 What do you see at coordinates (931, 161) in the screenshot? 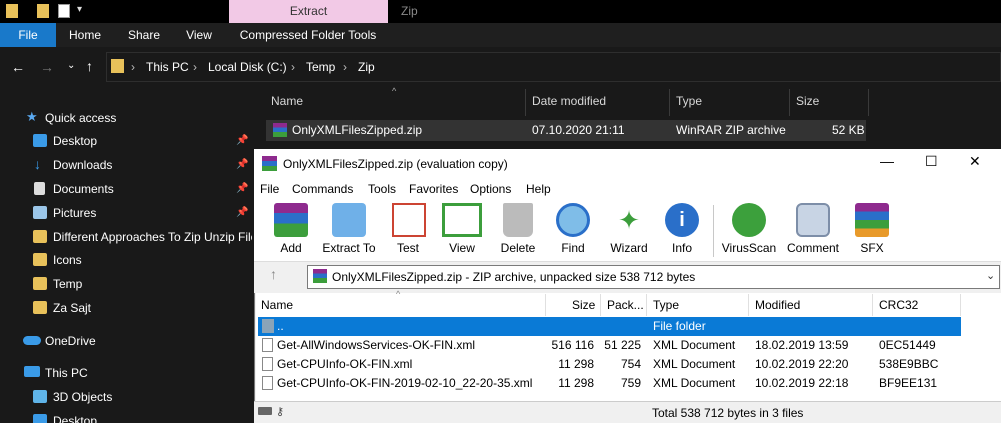
I see `maximize-icon: ☐` at bounding box center [931, 161].